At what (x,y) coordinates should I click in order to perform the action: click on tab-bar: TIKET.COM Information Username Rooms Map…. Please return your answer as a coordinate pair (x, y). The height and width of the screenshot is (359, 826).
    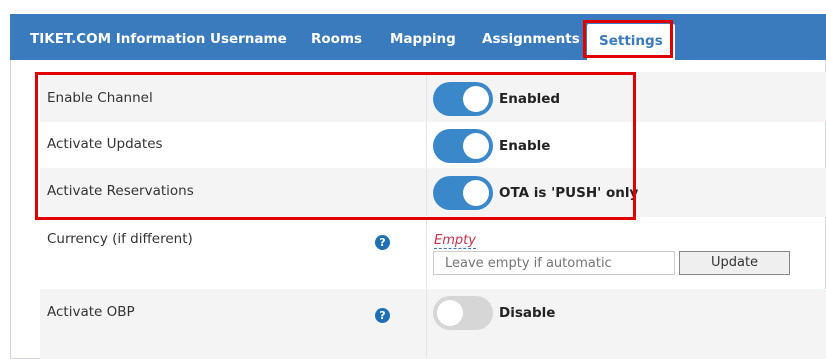
    Looking at the image, I should click on (418, 39).